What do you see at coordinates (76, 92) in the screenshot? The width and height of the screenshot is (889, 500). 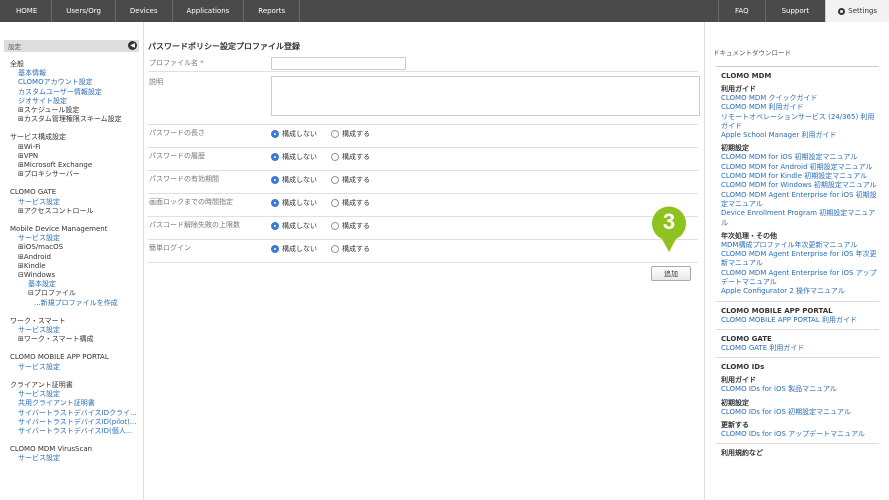 I see `sidebar-link: カスタムユーザー情報設定` at bounding box center [76, 92].